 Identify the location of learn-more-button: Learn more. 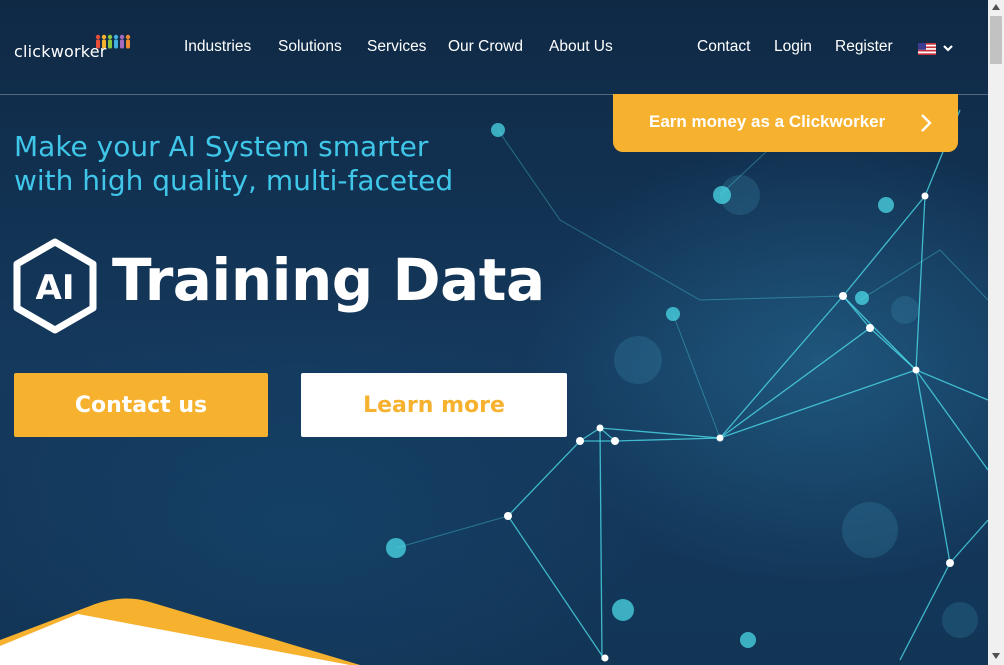
(434, 405).